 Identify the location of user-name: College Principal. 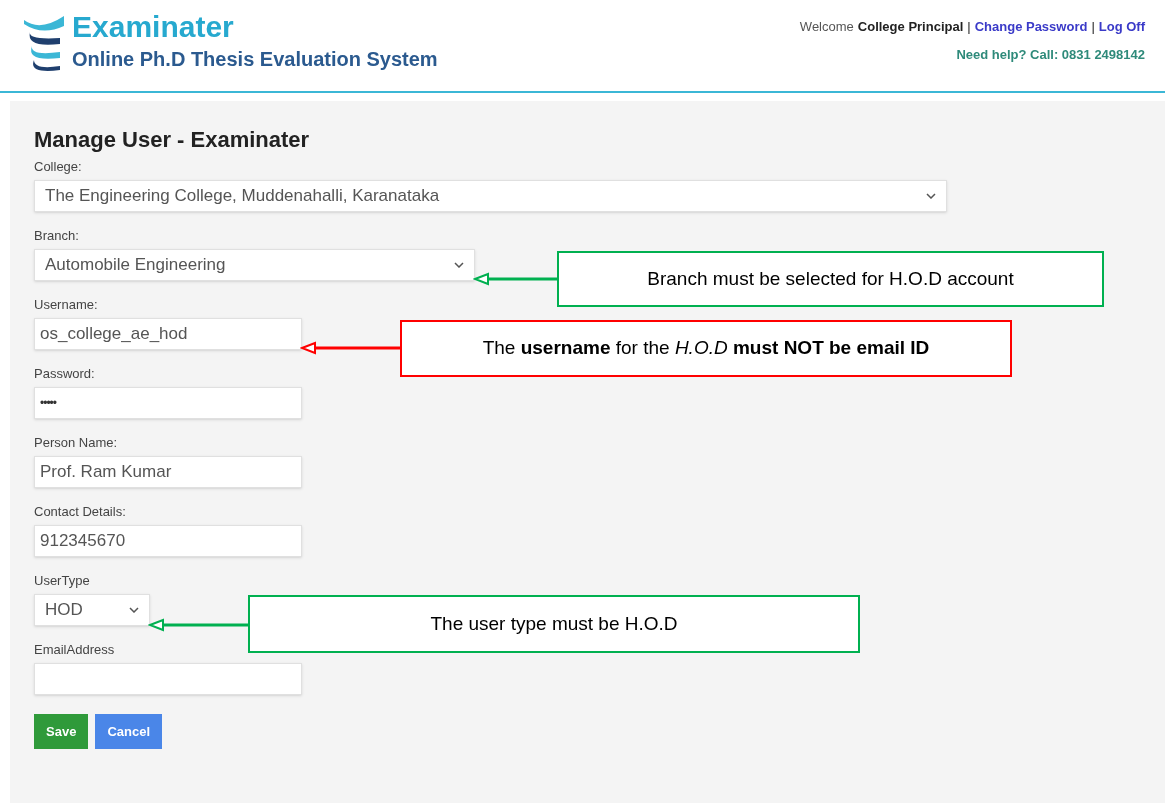
(910, 27).